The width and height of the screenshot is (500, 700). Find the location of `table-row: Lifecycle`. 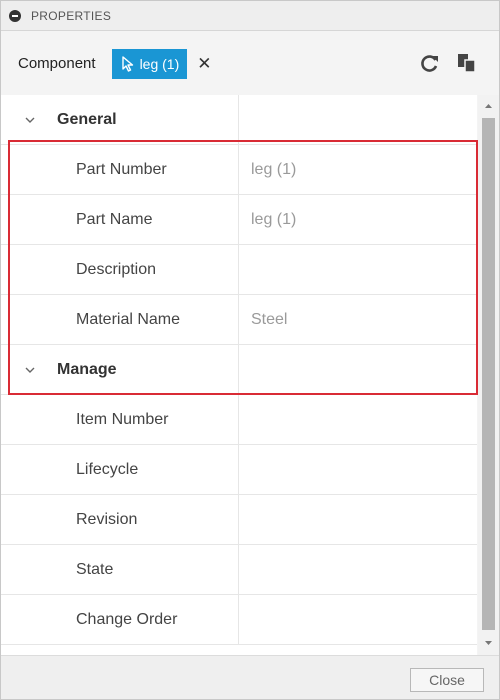

table-row: Lifecycle is located at coordinates (239, 470).